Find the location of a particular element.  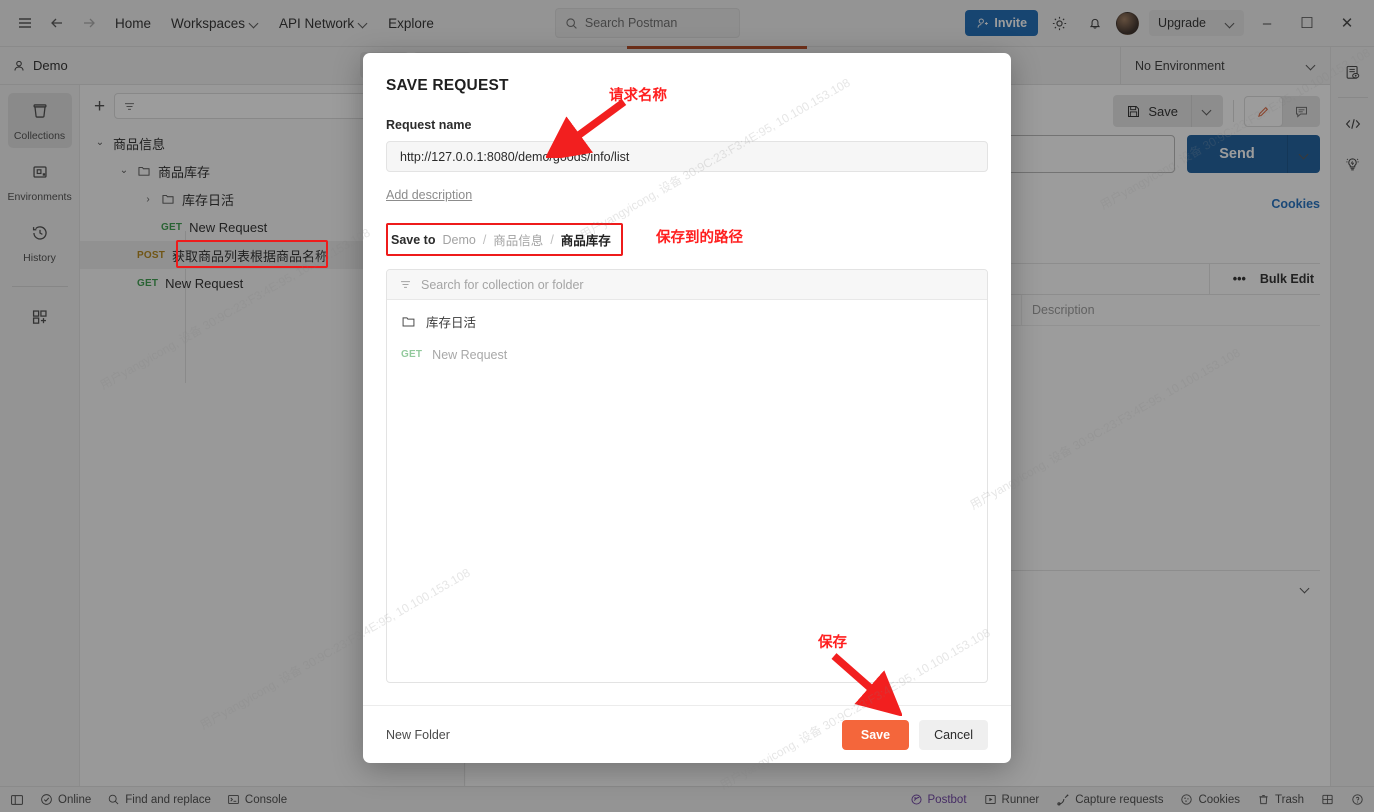

annotation-arrow-save is located at coordinates (866, 684).